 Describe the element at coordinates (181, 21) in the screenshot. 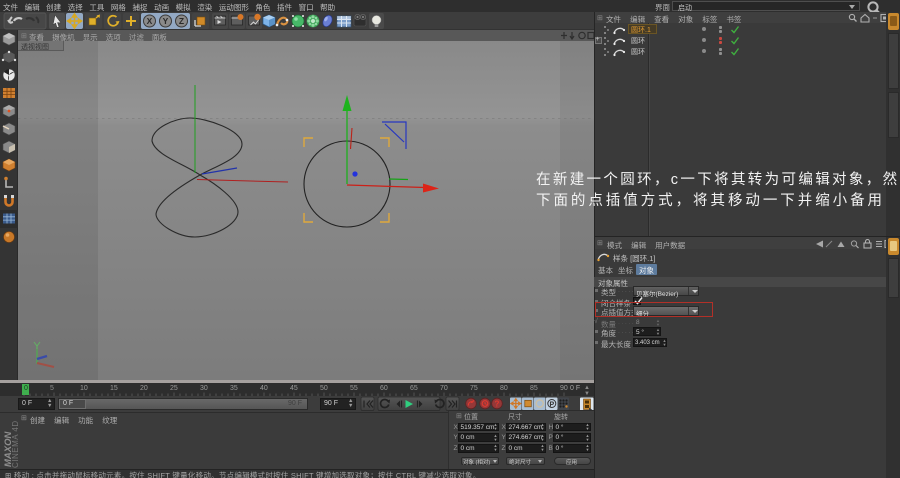

I see `svg-text: Z` at that location.